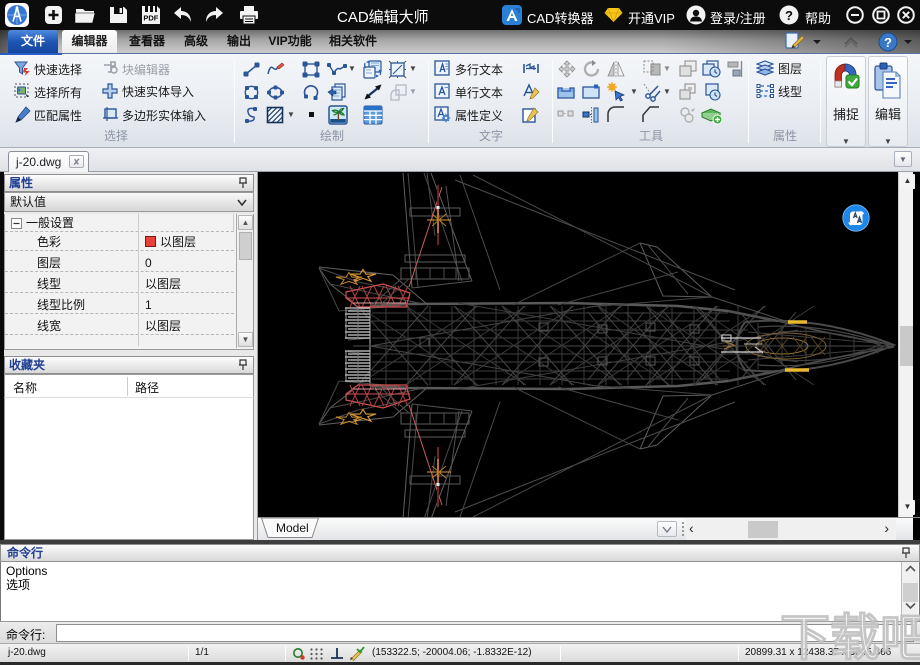  What do you see at coordinates (292, 528) in the screenshot?
I see `svg-text: Model` at bounding box center [292, 528].